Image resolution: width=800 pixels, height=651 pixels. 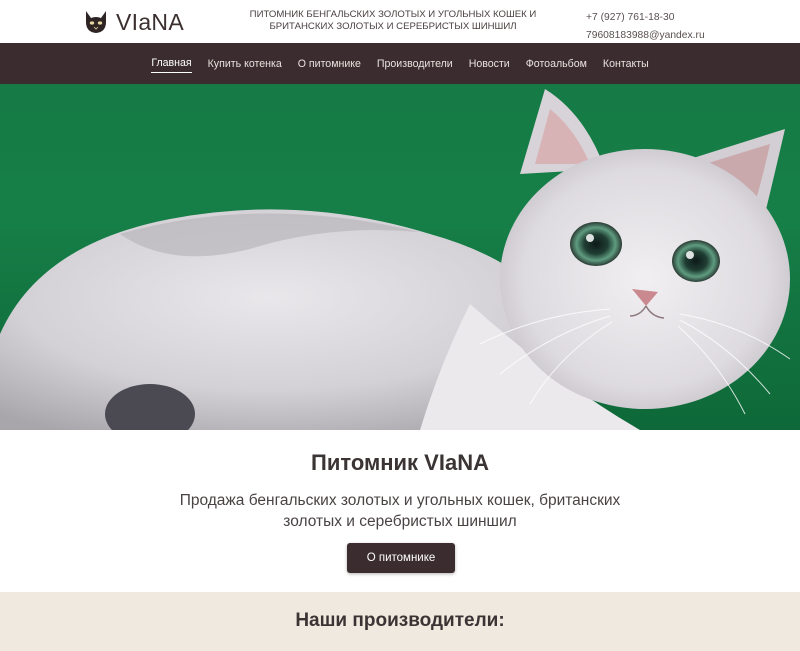 I want to click on nav-item-about: О питомнике, so click(x=329, y=64).